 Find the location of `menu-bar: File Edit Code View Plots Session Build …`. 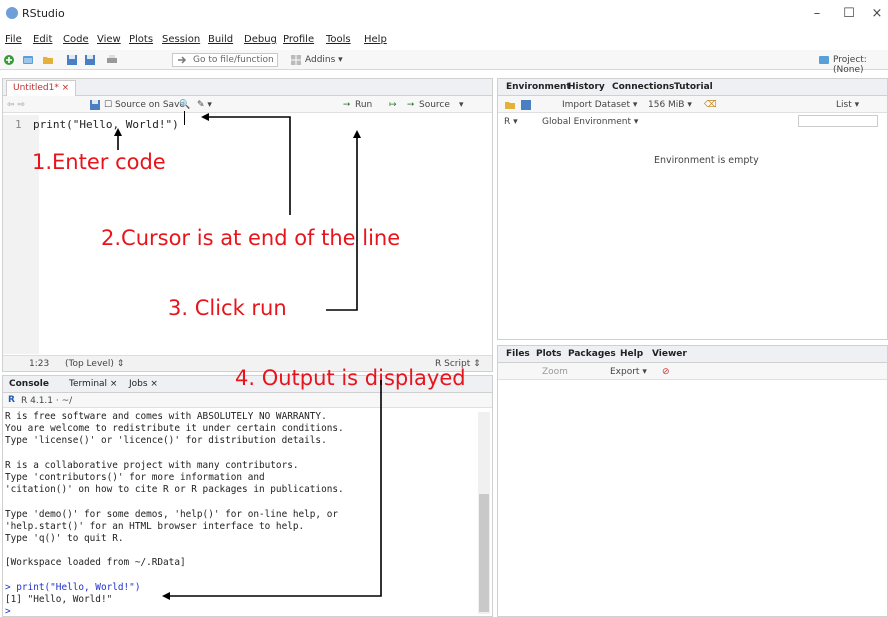

menu-bar: File Edit Code View Plots Session Build … is located at coordinates (444, 42).